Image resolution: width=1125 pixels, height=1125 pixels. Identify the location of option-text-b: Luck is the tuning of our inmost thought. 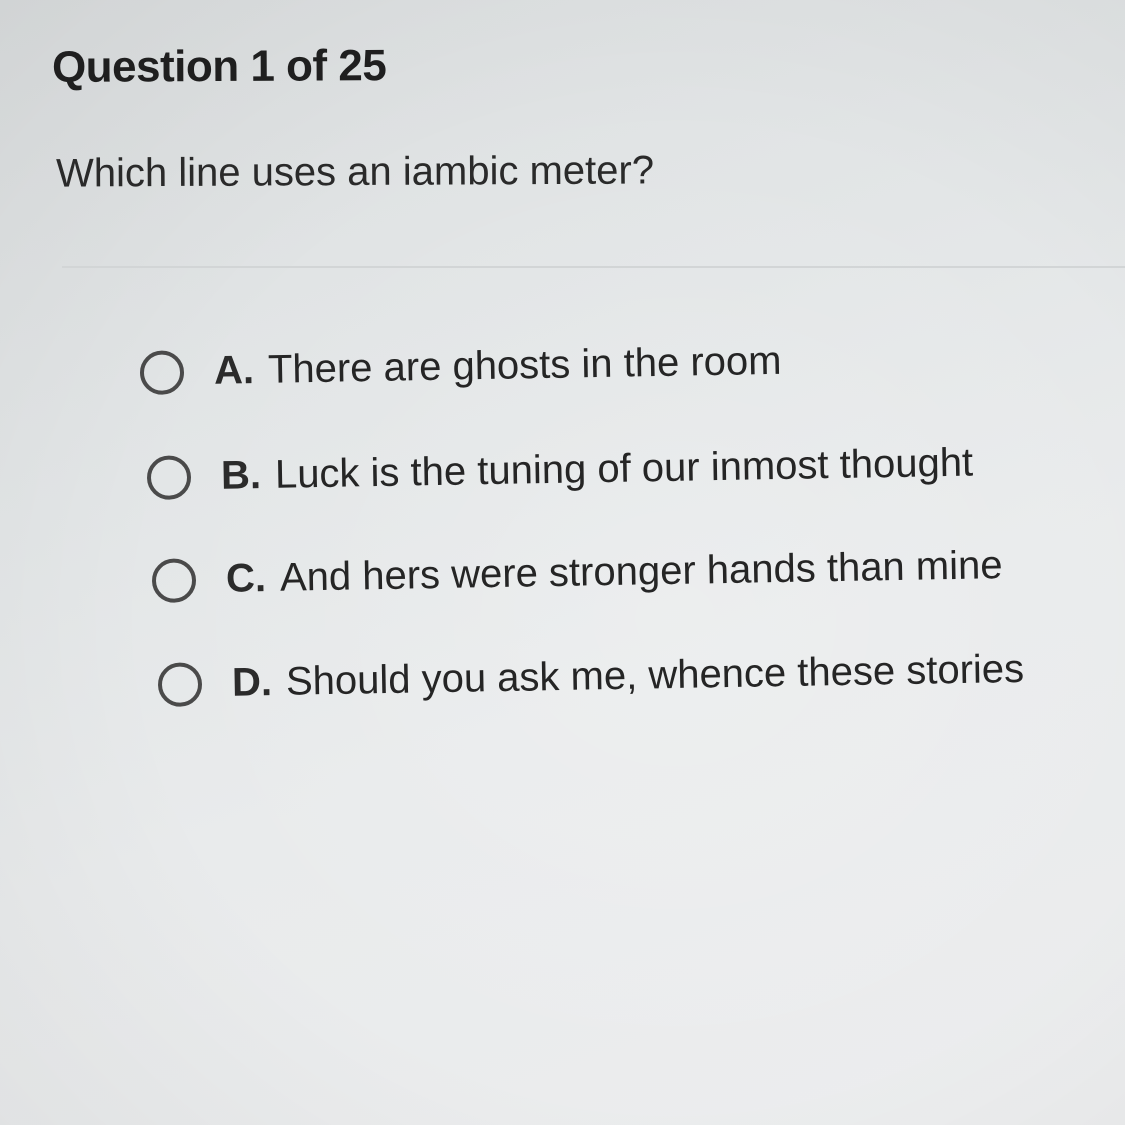
(624, 468).